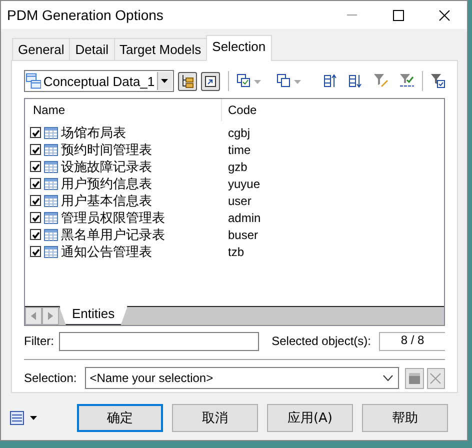 The image size is (472, 448). Describe the element at coordinates (310, 418) in the screenshot. I see `dialog-button: 应用(A)` at that location.